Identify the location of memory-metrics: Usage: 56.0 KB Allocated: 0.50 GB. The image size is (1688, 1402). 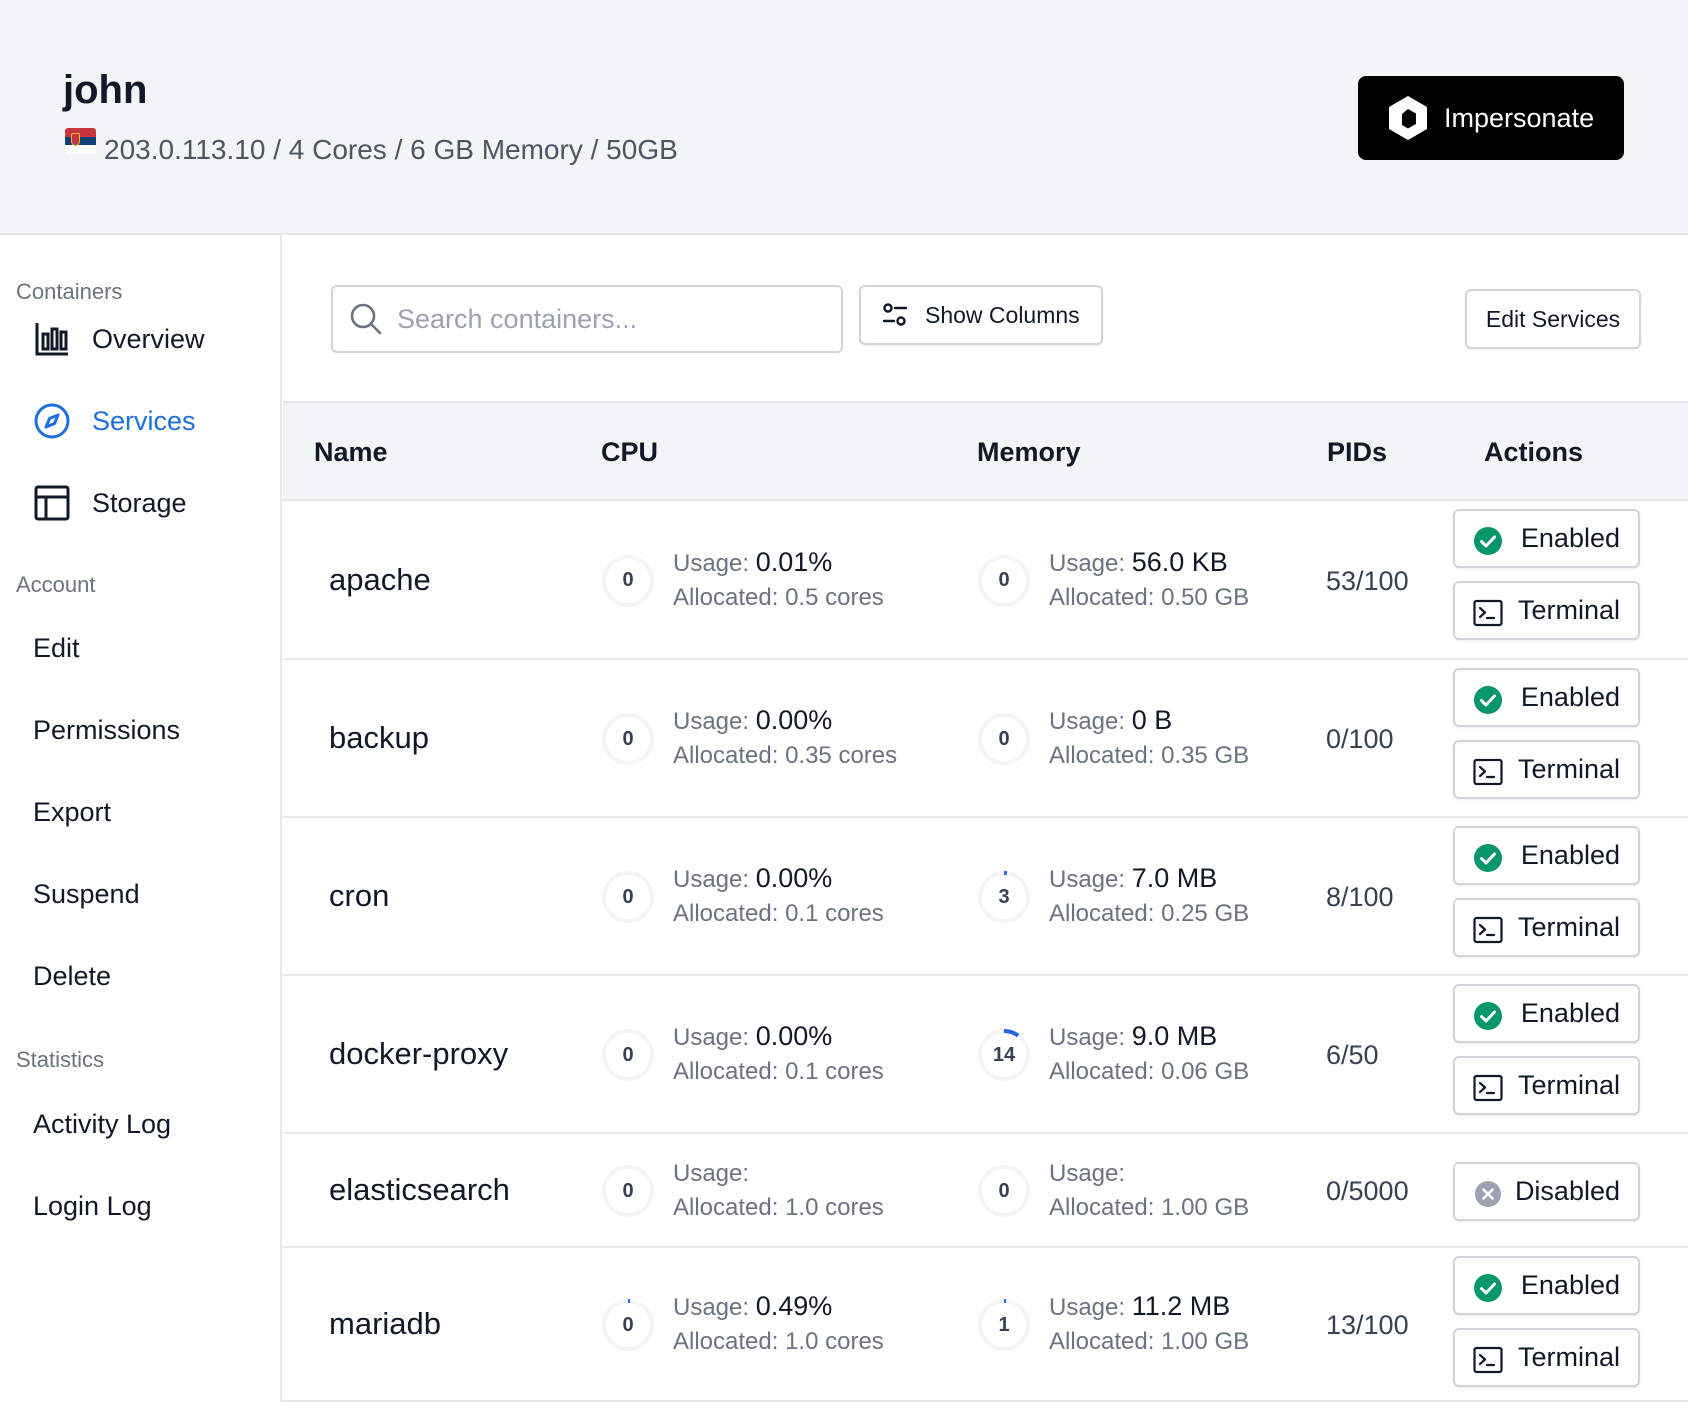
(1149, 580).